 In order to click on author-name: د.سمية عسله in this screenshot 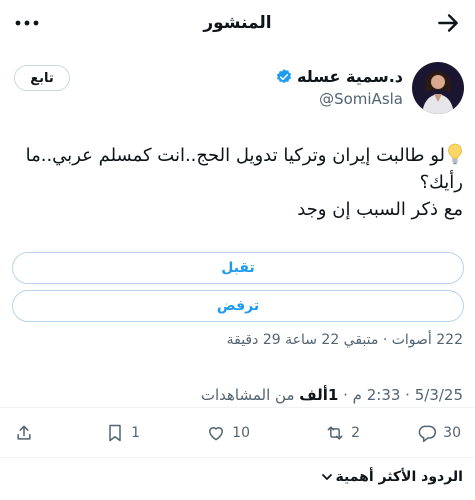, I will do `click(350, 77)`.